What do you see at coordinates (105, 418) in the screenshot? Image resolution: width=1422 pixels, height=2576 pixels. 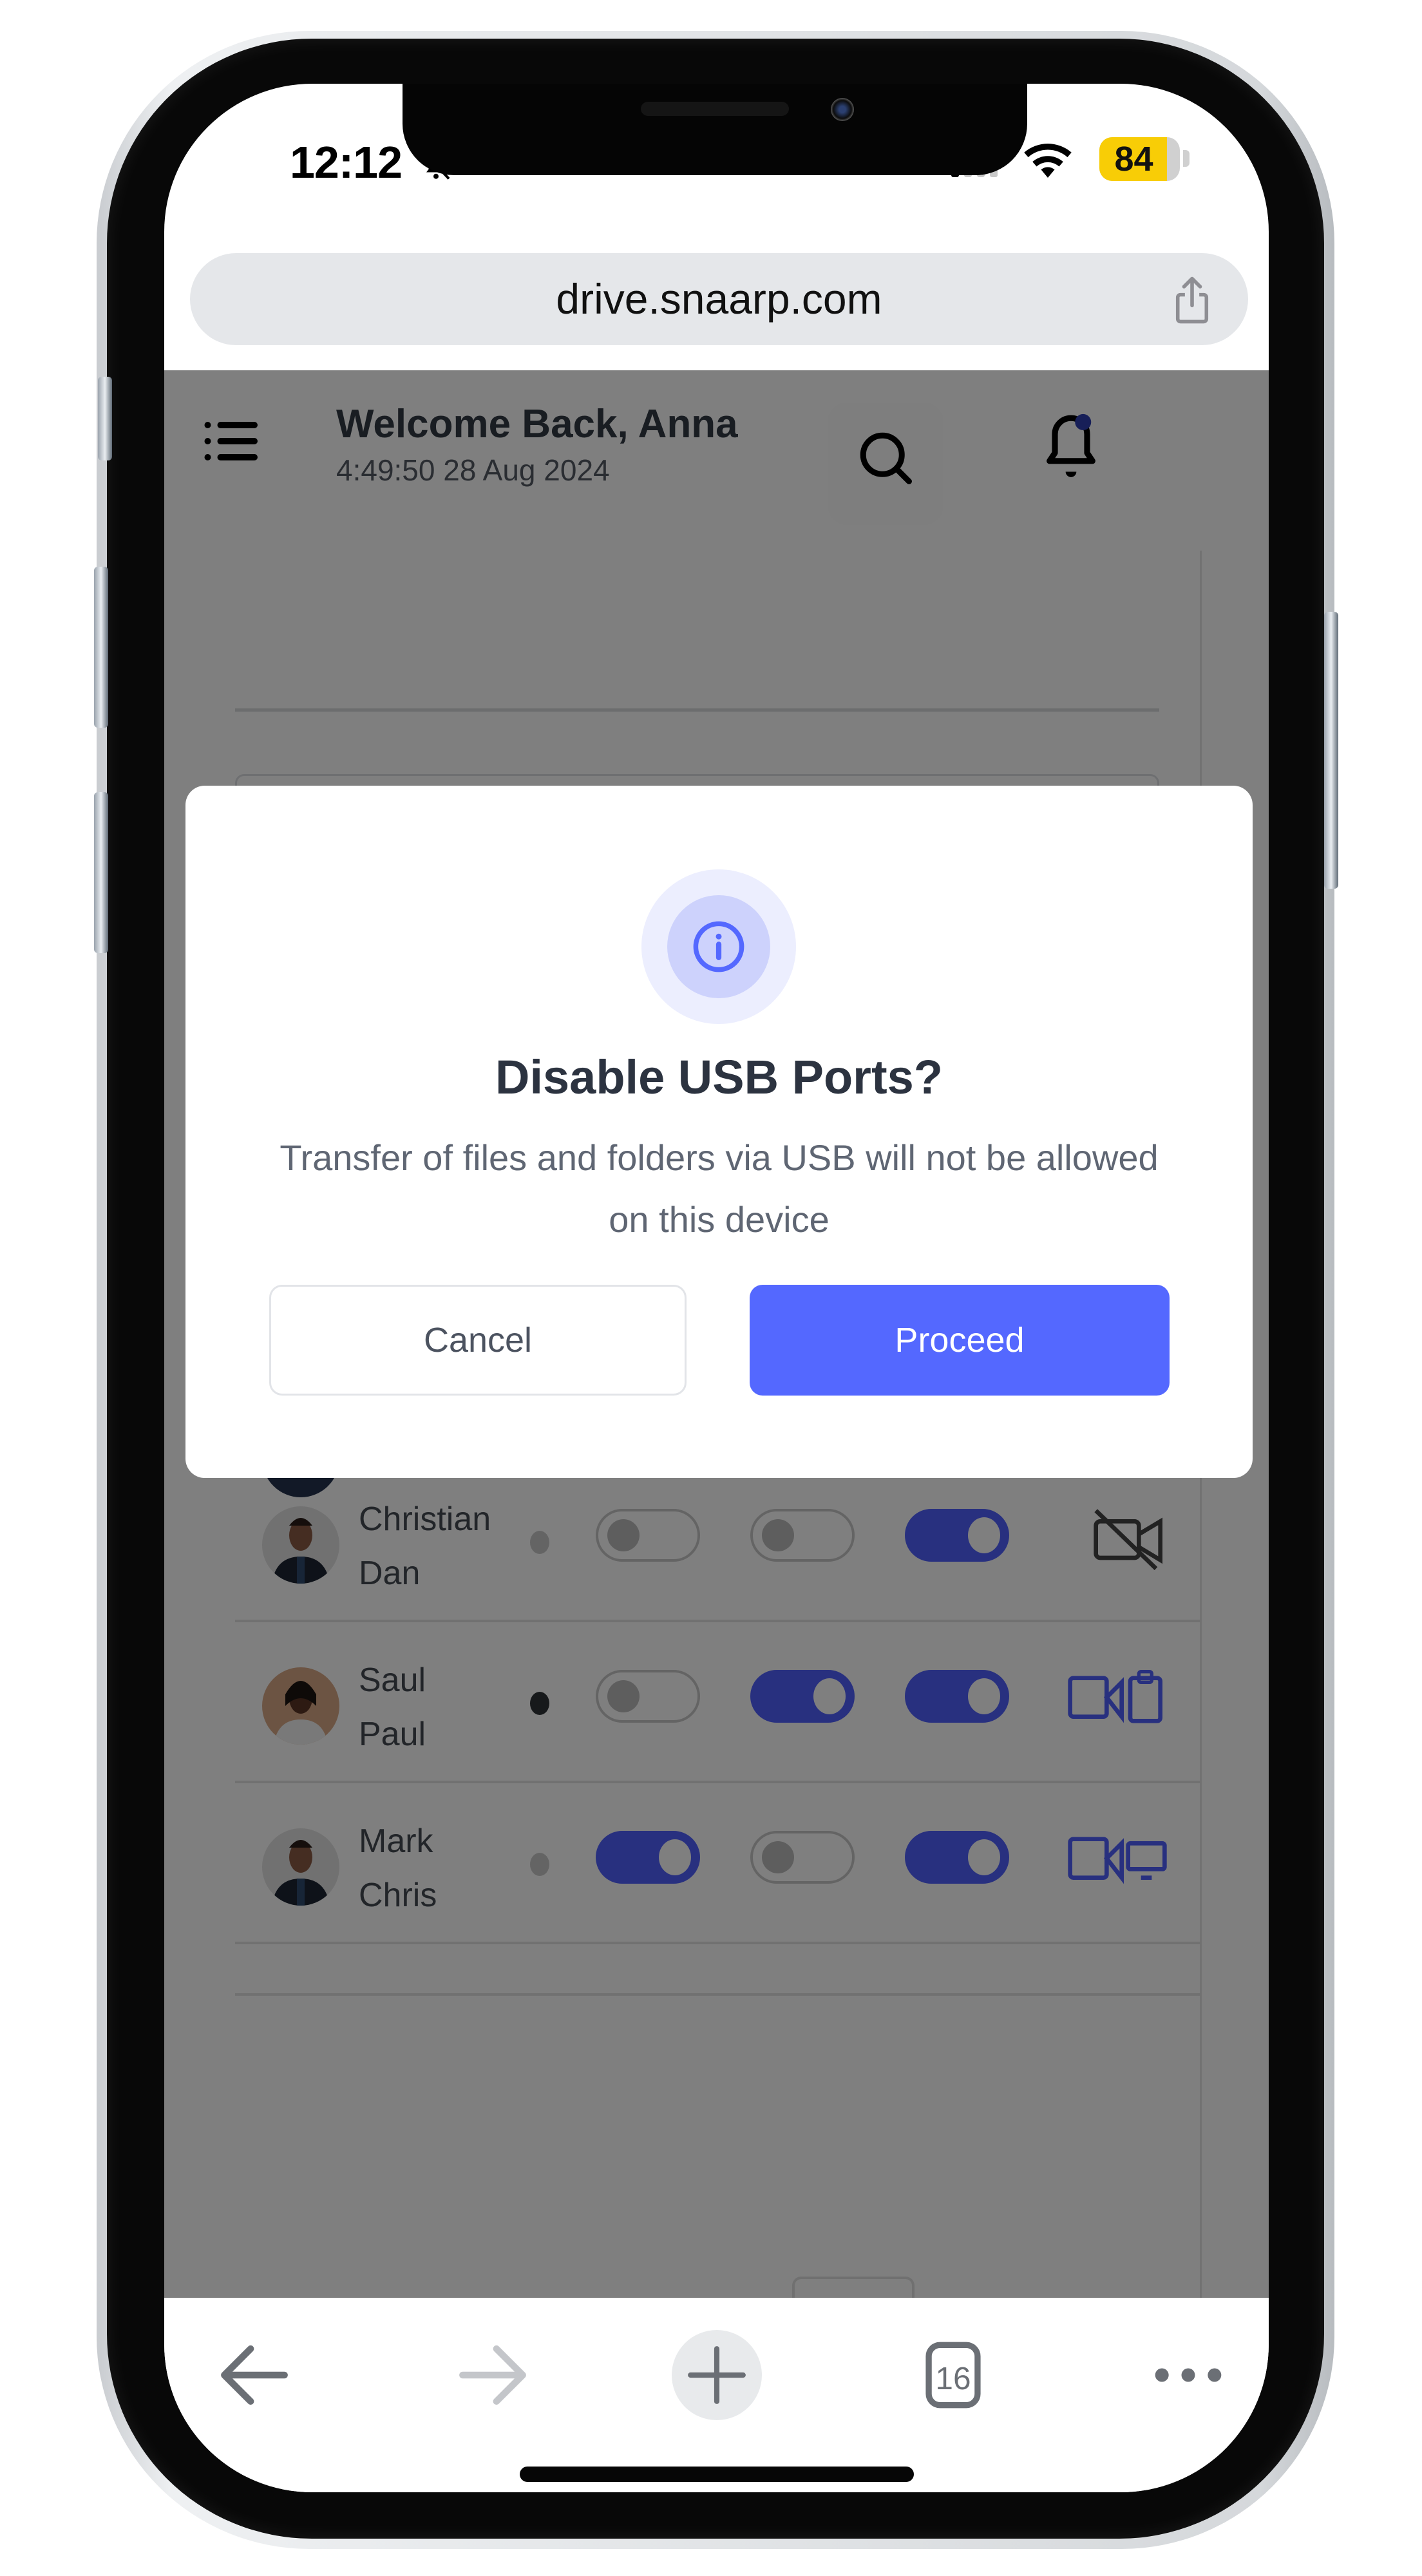 I see `mute-switch` at bounding box center [105, 418].